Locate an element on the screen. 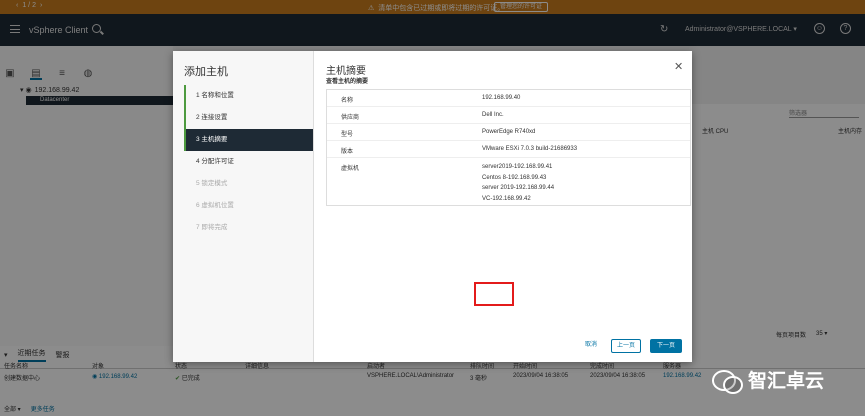 The width and height of the screenshot is (865, 416). summary-row-model: 型号 PowerEdge R740xd is located at coordinates (508, 132).